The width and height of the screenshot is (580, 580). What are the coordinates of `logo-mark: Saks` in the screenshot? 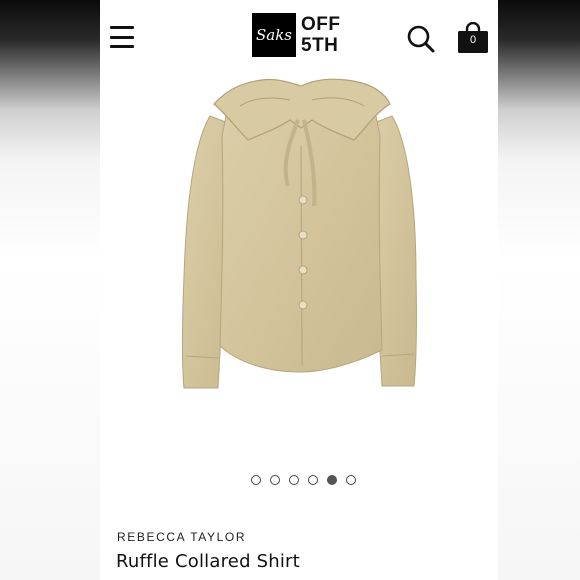 It's located at (274, 35).